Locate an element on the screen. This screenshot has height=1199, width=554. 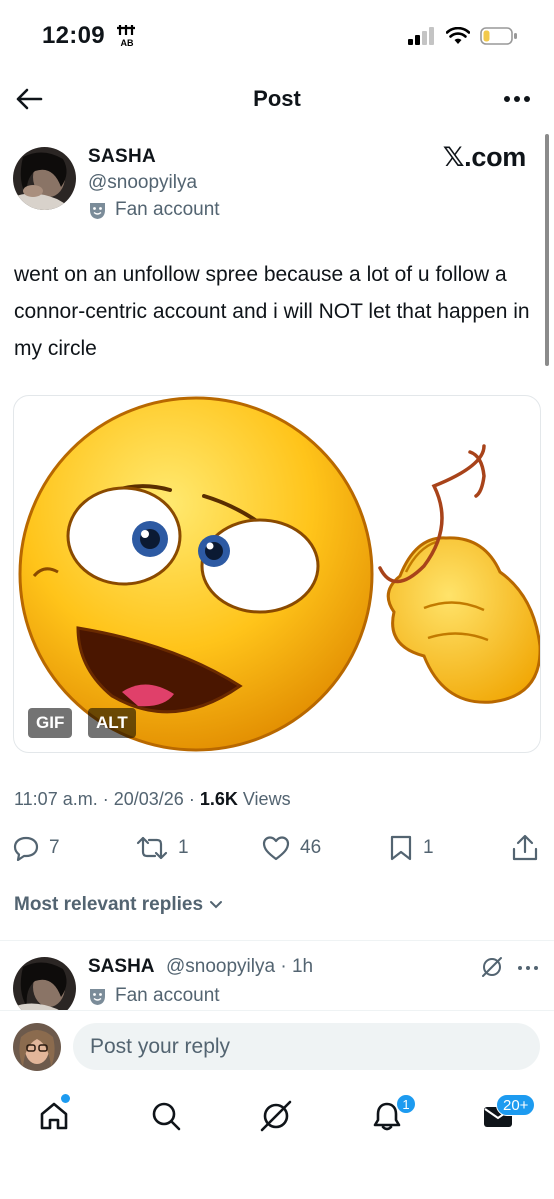
top-bar: Post is located at coordinates (277, 99).